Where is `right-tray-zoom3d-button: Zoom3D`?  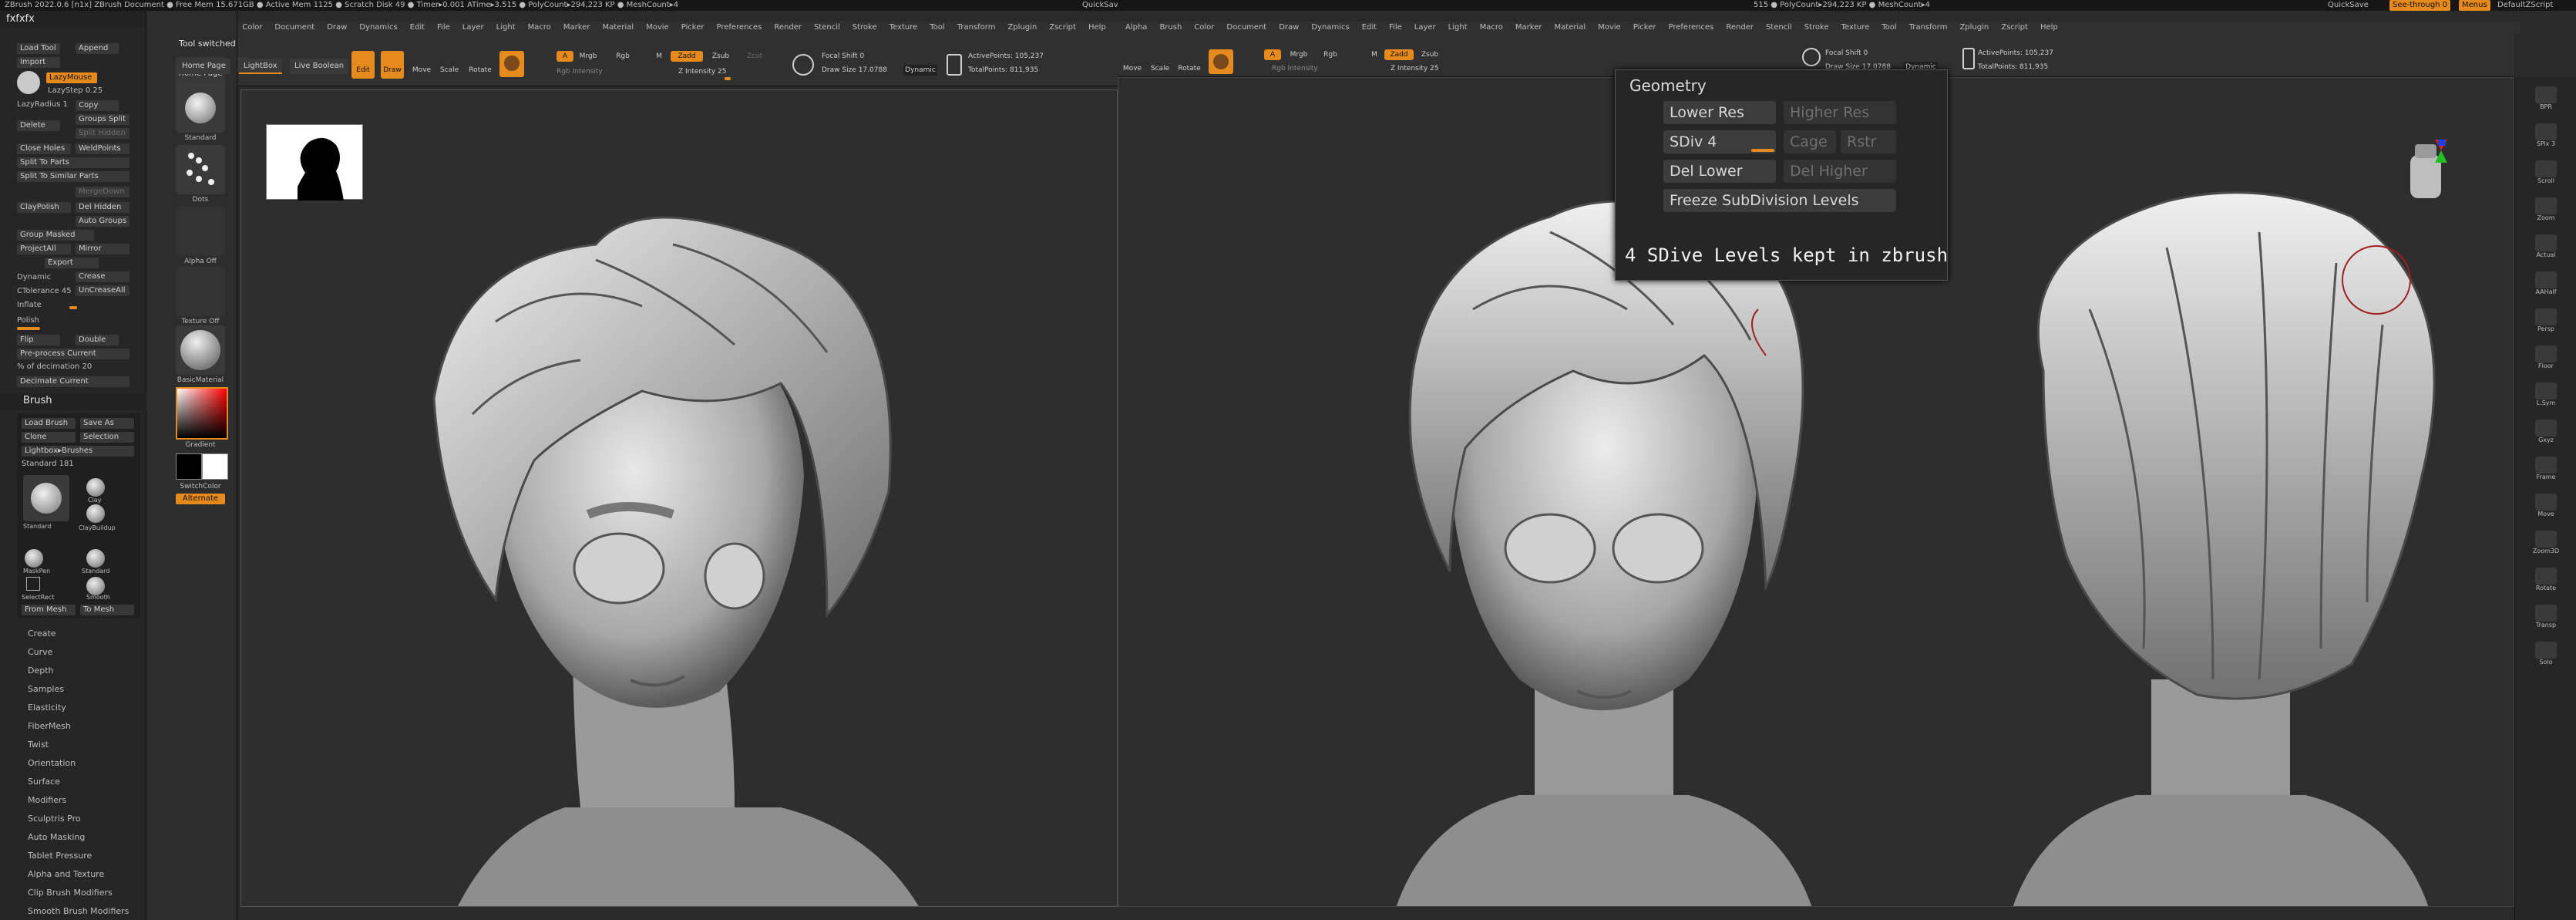 right-tray-zoom3d-button: Zoom3D is located at coordinates (2546, 542).